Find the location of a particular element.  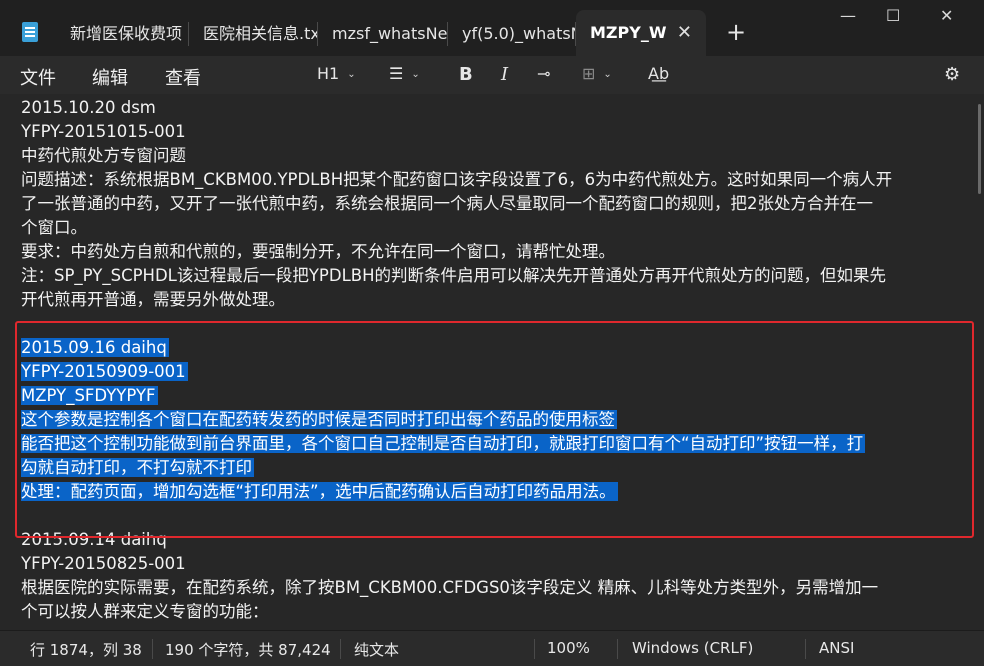

tab-2: 医院相关信息.tx is located at coordinates (253, 34).